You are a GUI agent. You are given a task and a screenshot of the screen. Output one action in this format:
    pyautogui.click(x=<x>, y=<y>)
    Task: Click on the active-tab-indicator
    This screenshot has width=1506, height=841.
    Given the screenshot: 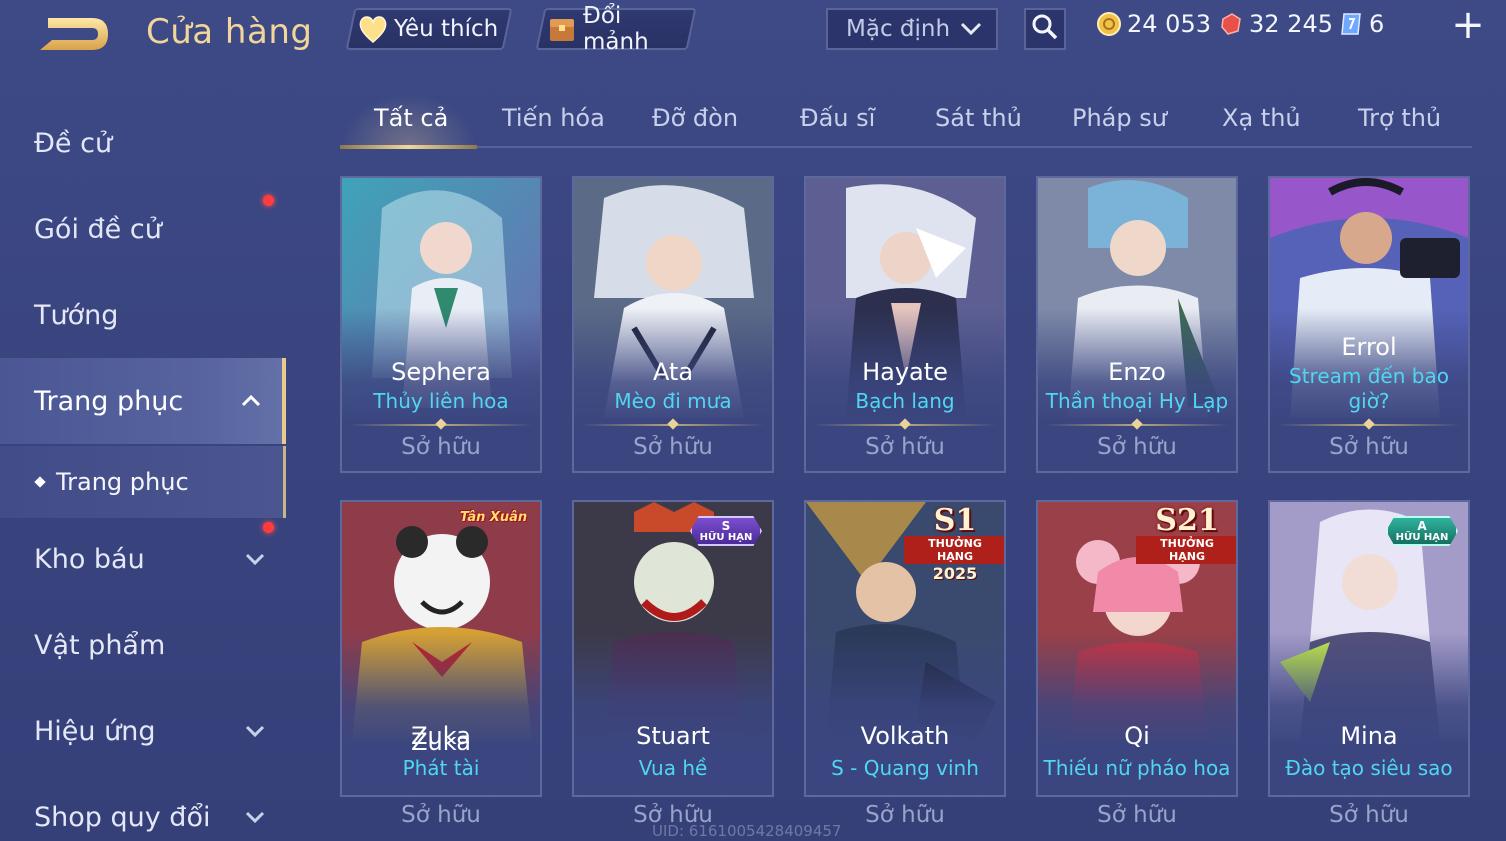 What is the action you would take?
    pyautogui.click(x=408, y=147)
    